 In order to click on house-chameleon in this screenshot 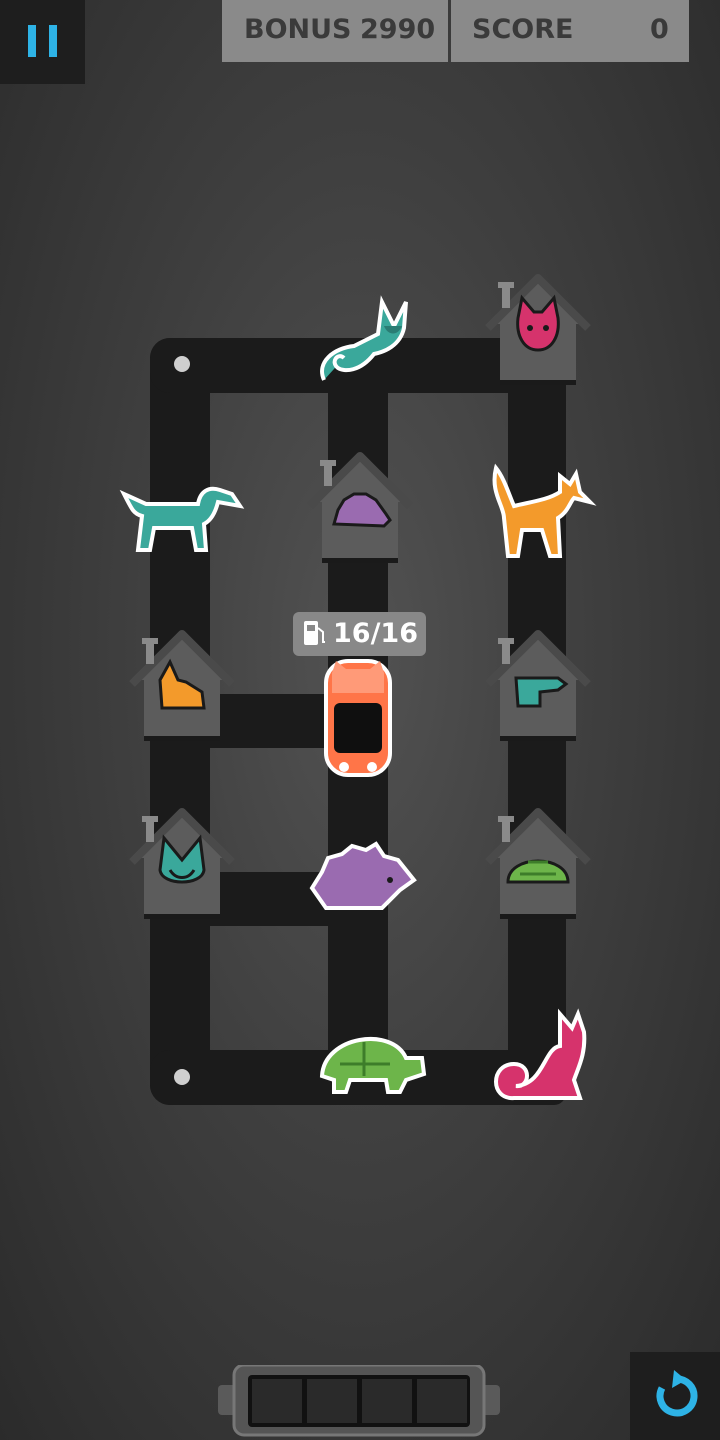, I will do `click(182, 865)`.